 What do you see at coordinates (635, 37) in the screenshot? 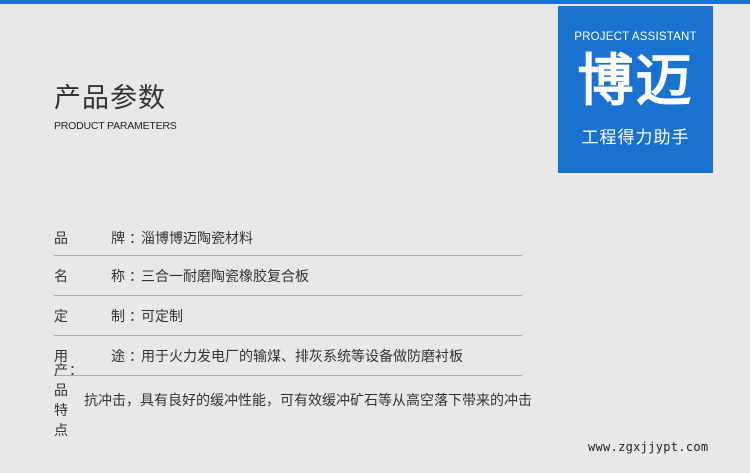
I see `logo-english-text: PROJECT ASSISTANT` at bounding box center [635, 37].